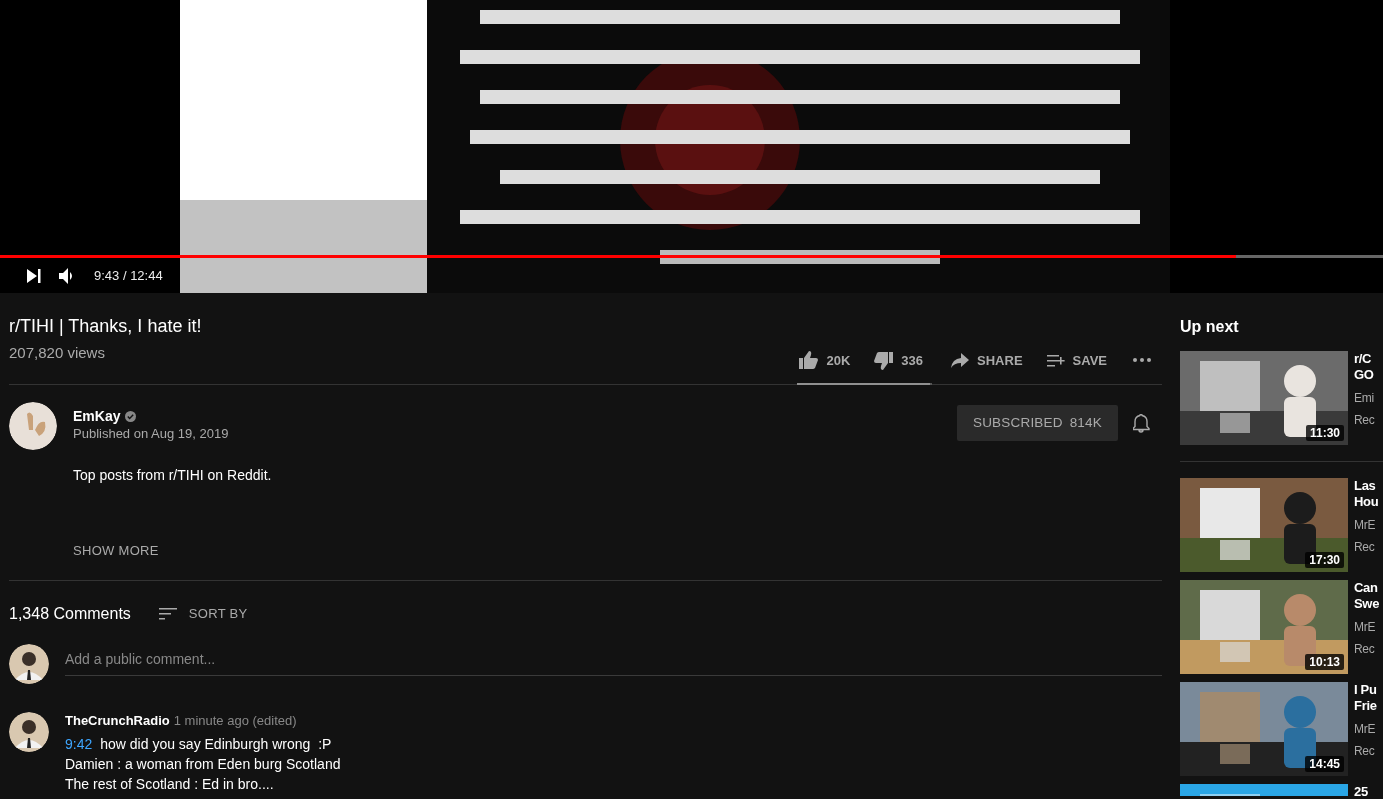 The height and width of the screenshot is (799, 1383). What do you see at coordinates (235, 720) in the screenshot?
I see `comment-time: 1 minute ago (edited)` at bounding box center [235, 720].